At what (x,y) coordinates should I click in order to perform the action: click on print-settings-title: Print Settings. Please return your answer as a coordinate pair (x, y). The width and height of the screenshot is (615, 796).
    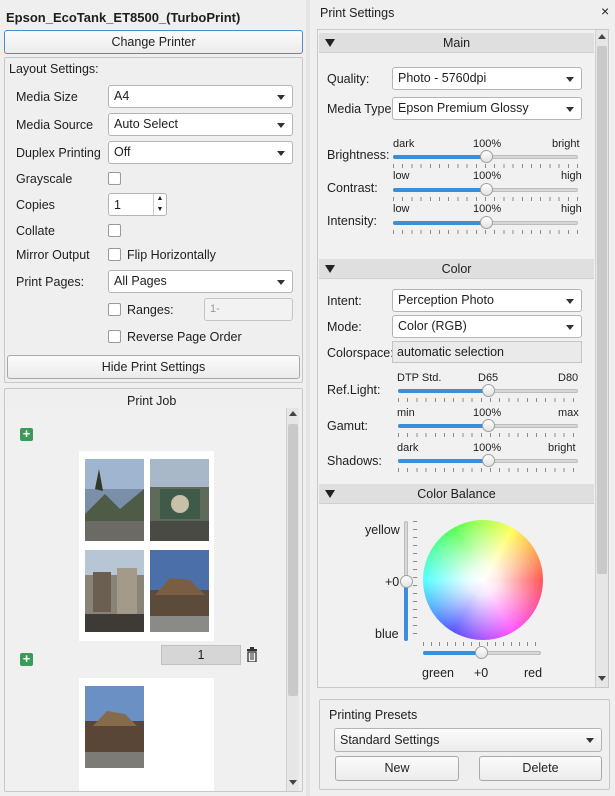
    Looking at the image, I should click on (357, 13).